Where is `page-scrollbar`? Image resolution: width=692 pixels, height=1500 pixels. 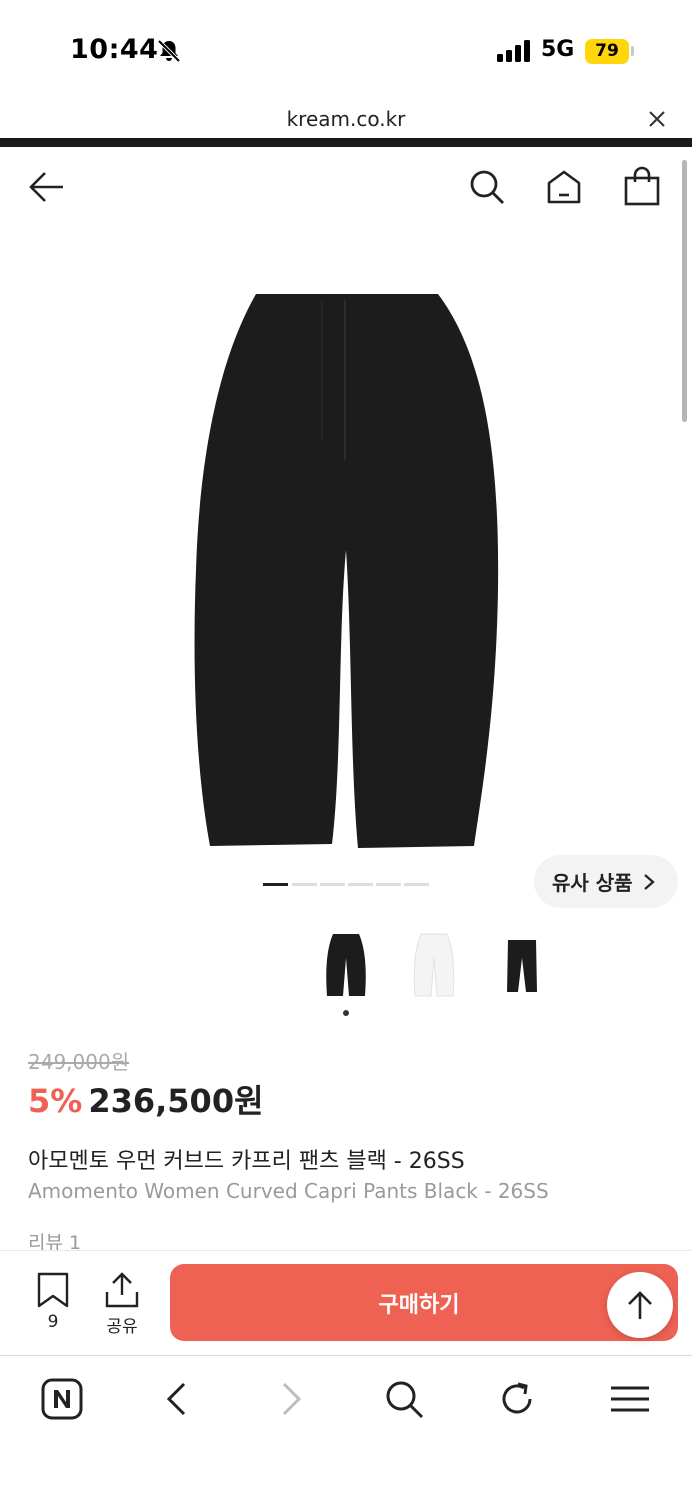
page-scrollbar is located at coordinates (684, 291).